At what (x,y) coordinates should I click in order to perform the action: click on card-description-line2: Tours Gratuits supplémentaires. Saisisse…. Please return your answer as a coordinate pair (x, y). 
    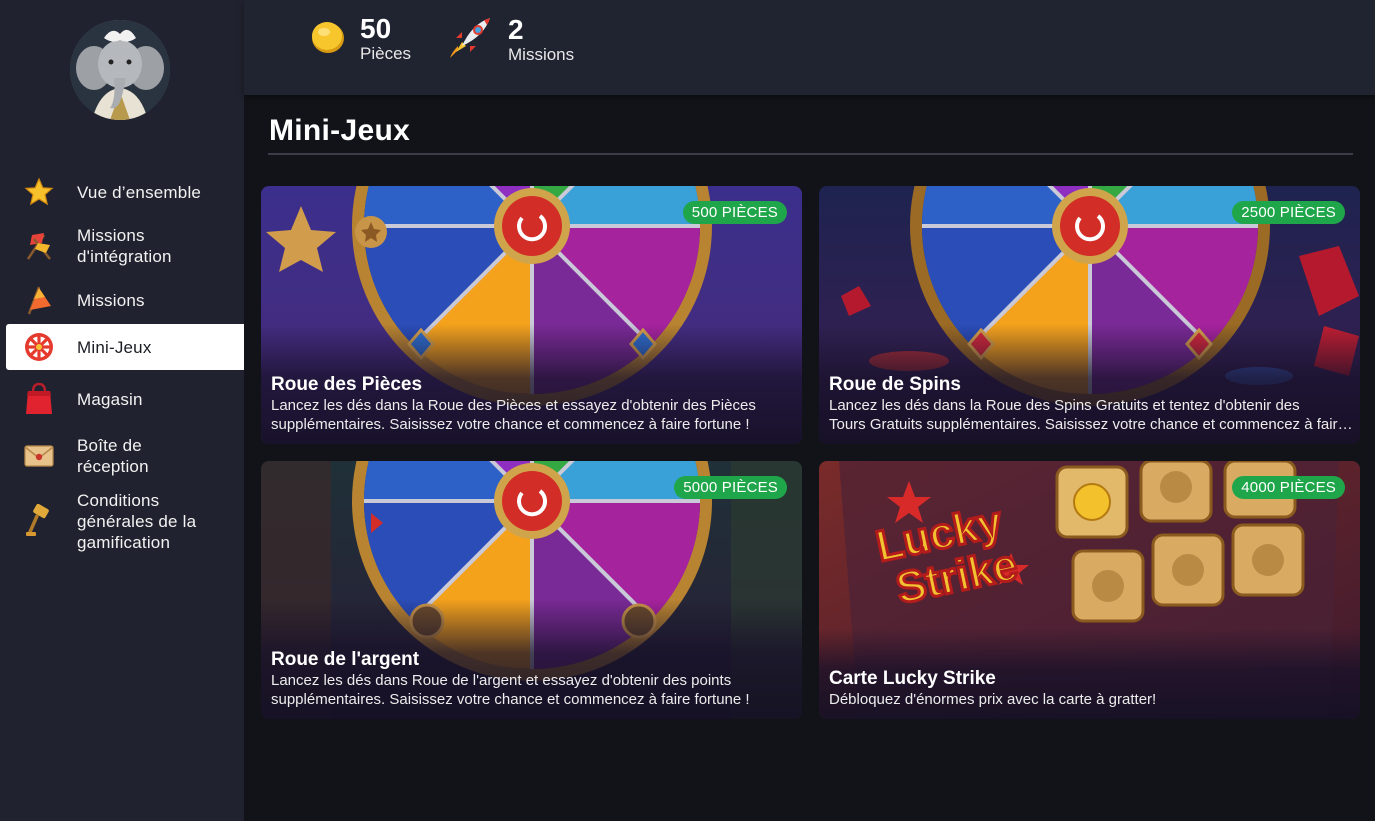
    Looking at the image, I should click on (1091, 424).